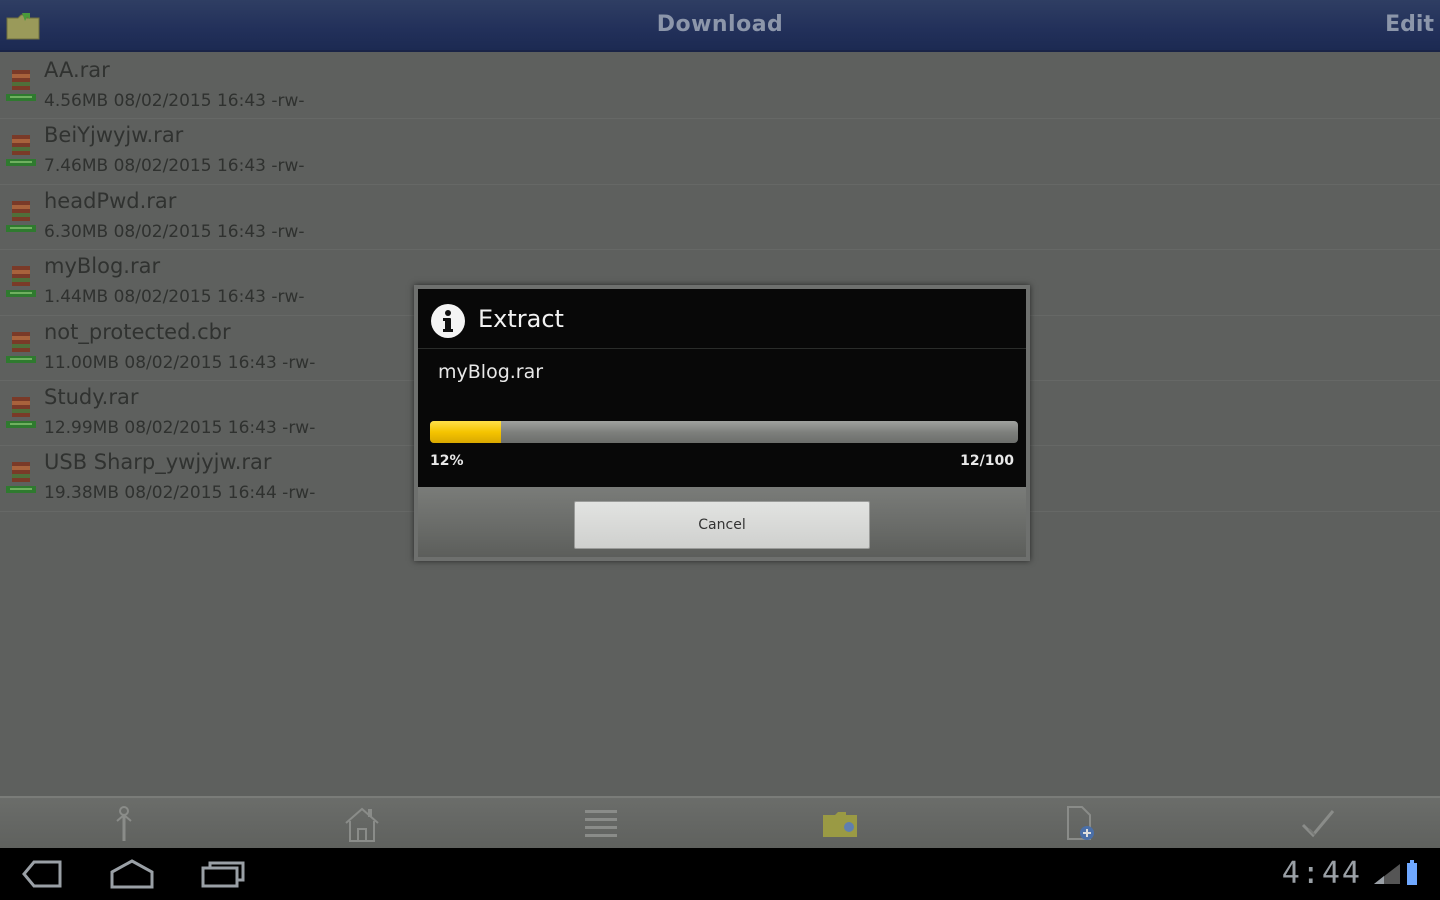  I want to click on file-name: headPwd.rar, so click(110, 200).